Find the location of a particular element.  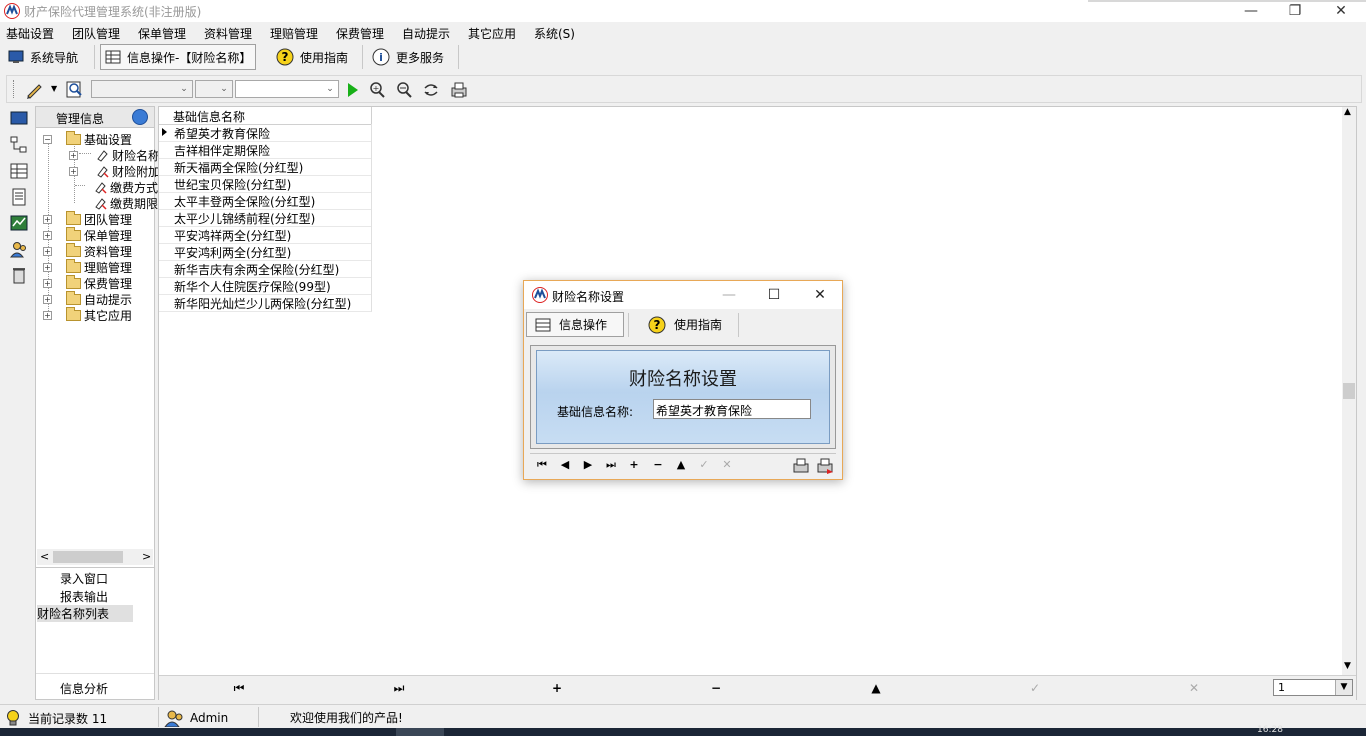

tree-node-other: + 其它应用 is located at coordinates (87, 315).